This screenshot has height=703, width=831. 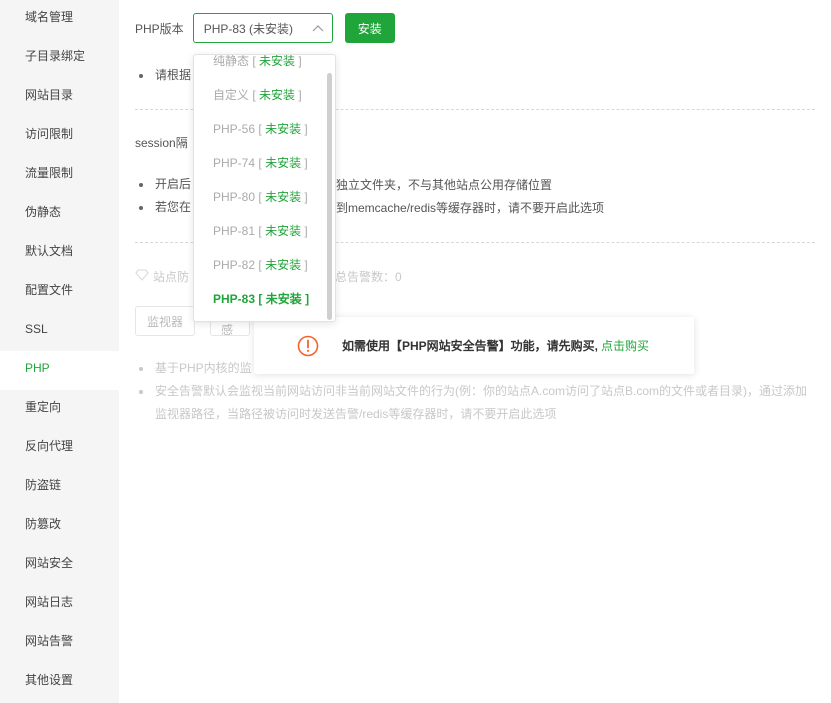 What do you see at coordinates (329, 196) in the screenshot?
I see `dropdown-scrollbar` at bounding box center [329, 196].